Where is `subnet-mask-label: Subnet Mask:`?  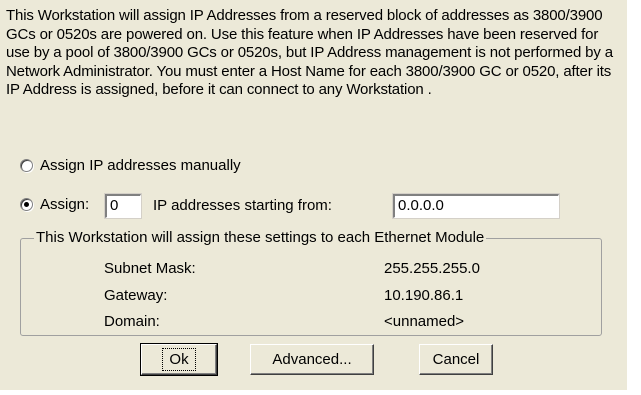 subnet-mask-label: Subnet Mask: is located at coordinates (150, 268).